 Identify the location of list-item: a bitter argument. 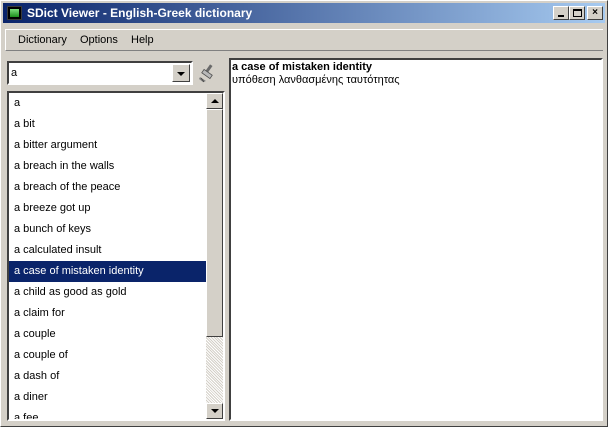
(108, 145).